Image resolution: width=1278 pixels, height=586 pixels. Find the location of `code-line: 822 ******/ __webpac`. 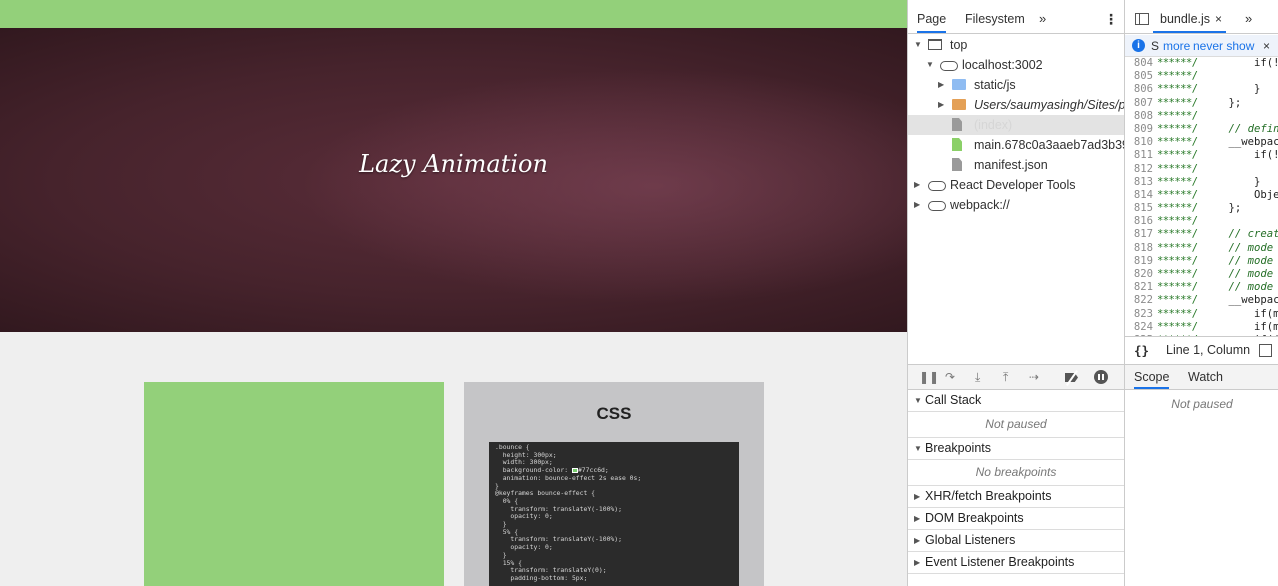

code-line: 822 ******/ __webpac is located at coordinates (1201, 300).